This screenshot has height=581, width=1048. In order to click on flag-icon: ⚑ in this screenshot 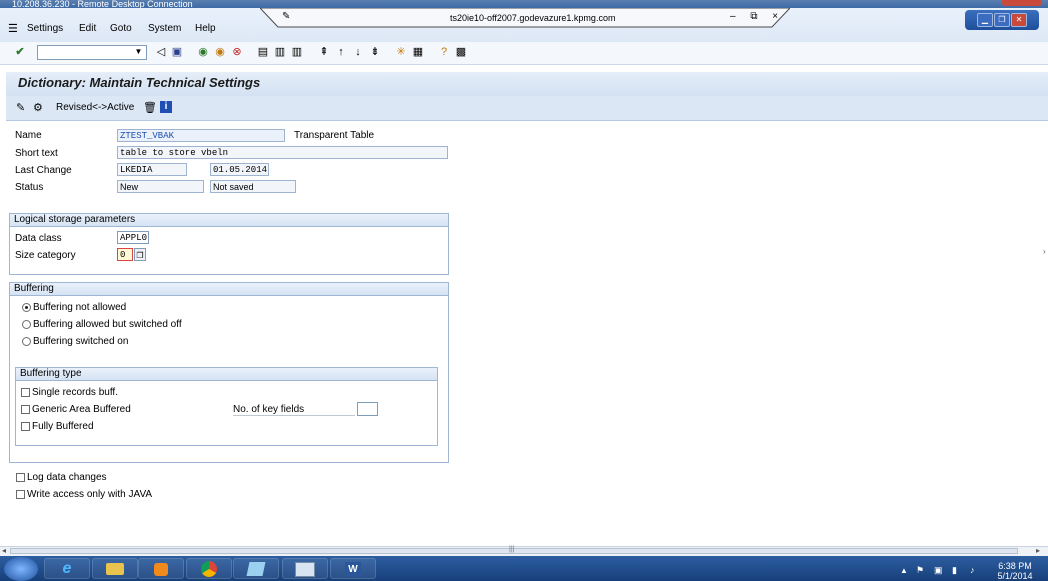, I will do `click(920, 570)`.